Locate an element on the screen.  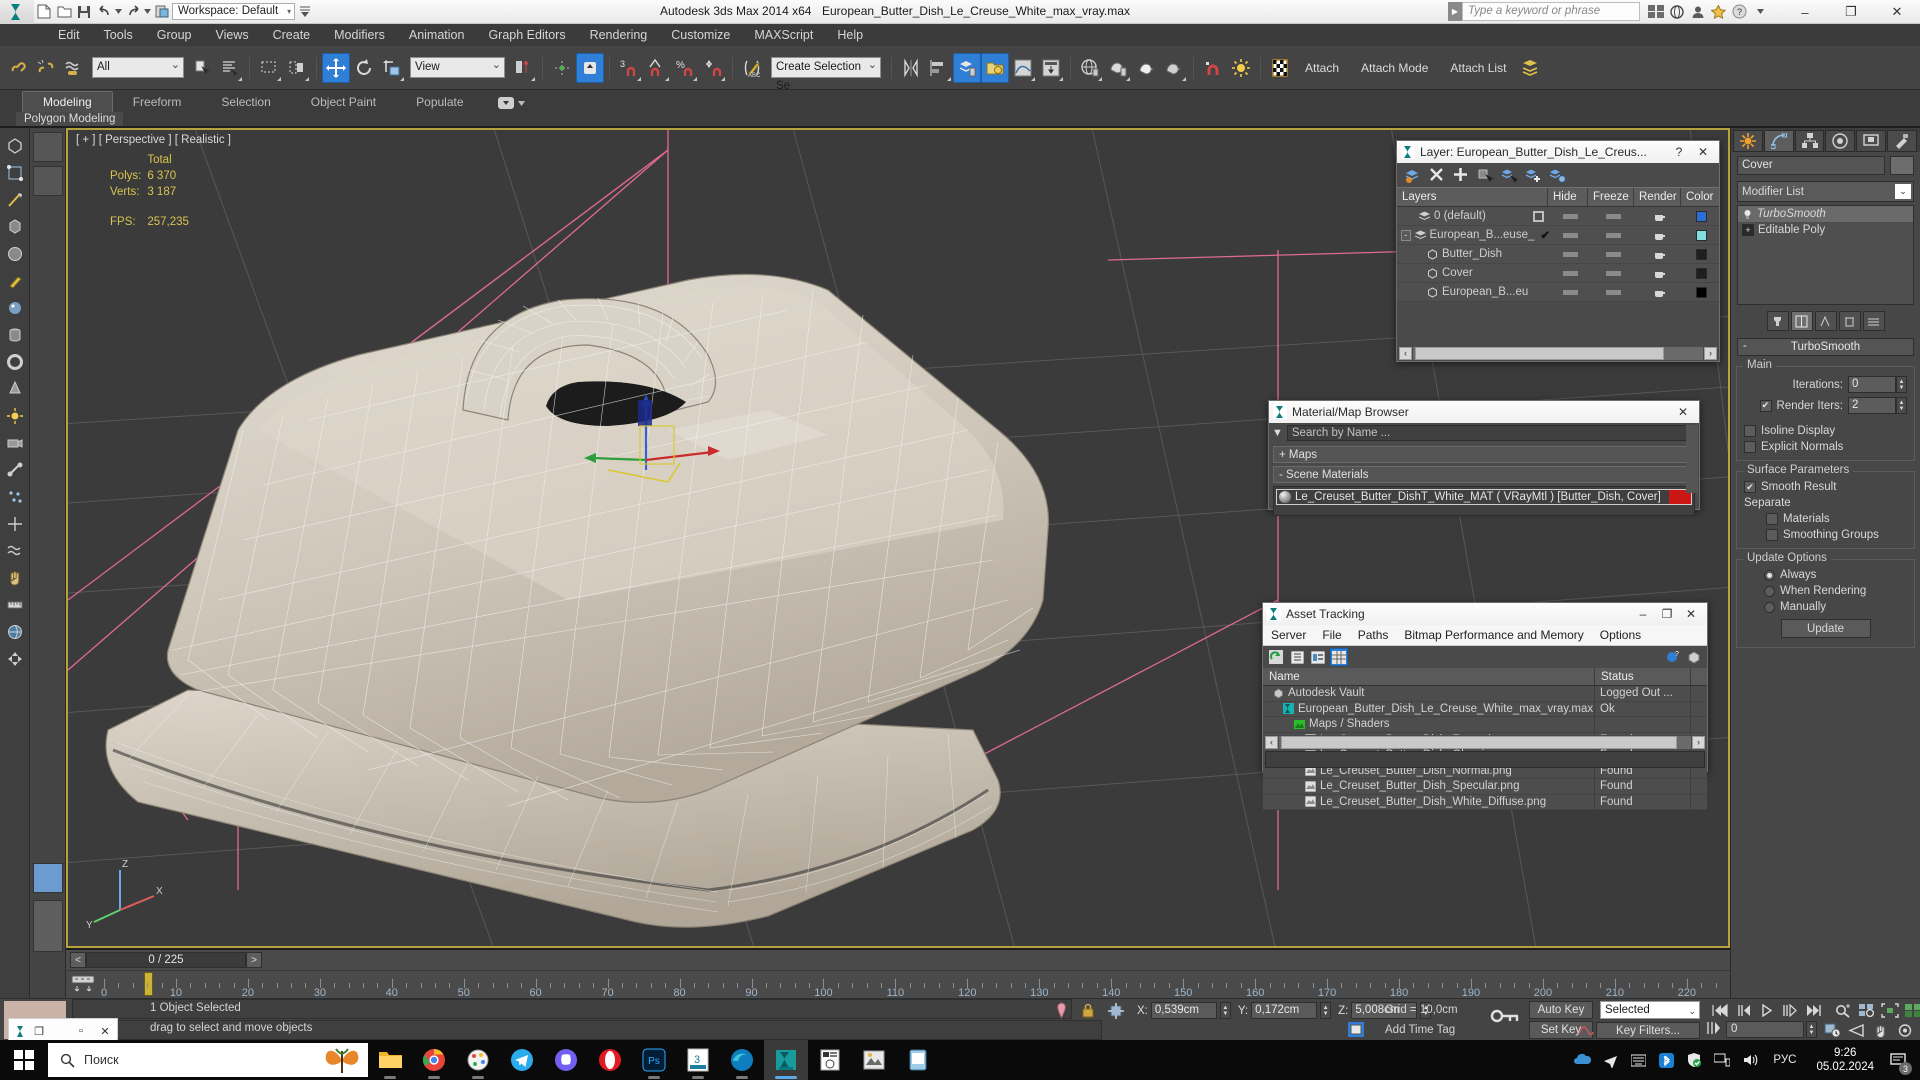
time-configuration-button-icon is located at coordinates (1832, 1030).